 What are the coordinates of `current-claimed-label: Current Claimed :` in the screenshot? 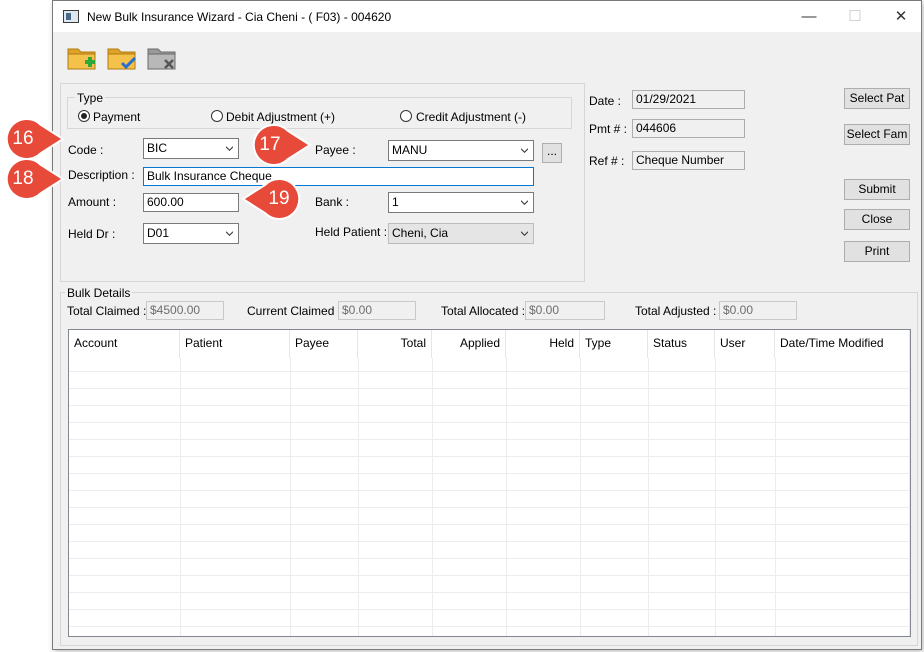 It's located at (294, 311).